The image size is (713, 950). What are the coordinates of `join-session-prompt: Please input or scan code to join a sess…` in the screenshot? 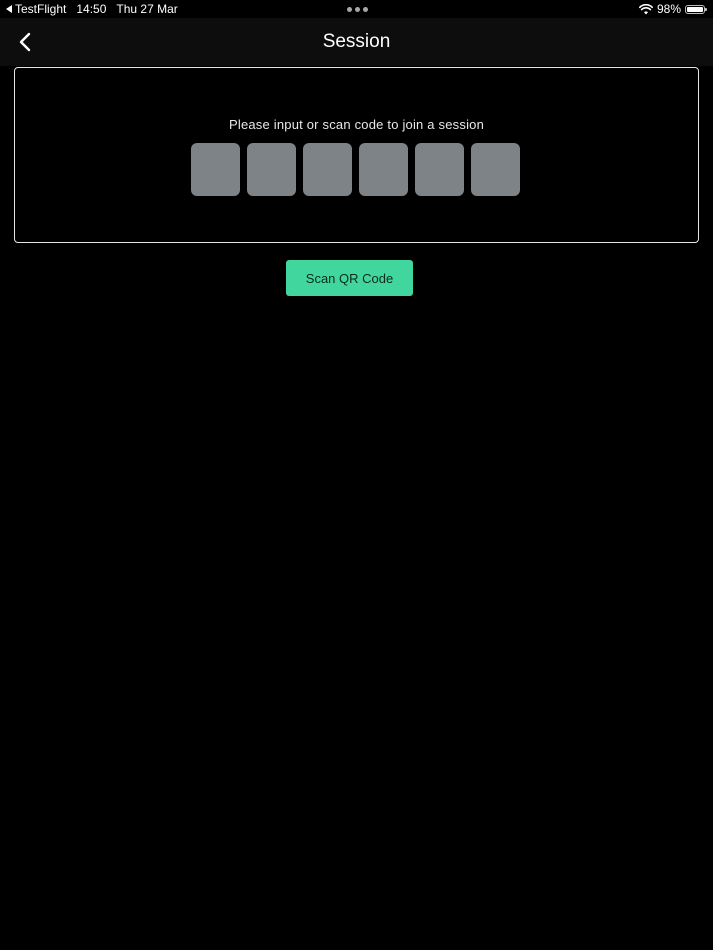 It's located at (356, 124).